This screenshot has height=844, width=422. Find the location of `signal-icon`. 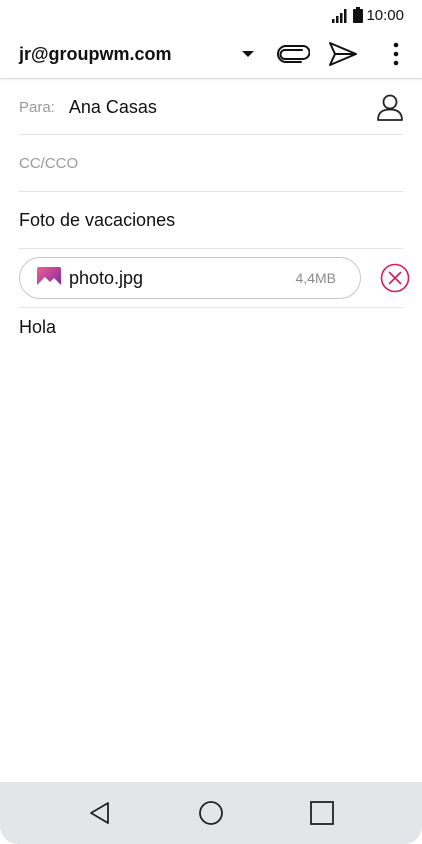

signal-icon is located at coordinates (339, 15).